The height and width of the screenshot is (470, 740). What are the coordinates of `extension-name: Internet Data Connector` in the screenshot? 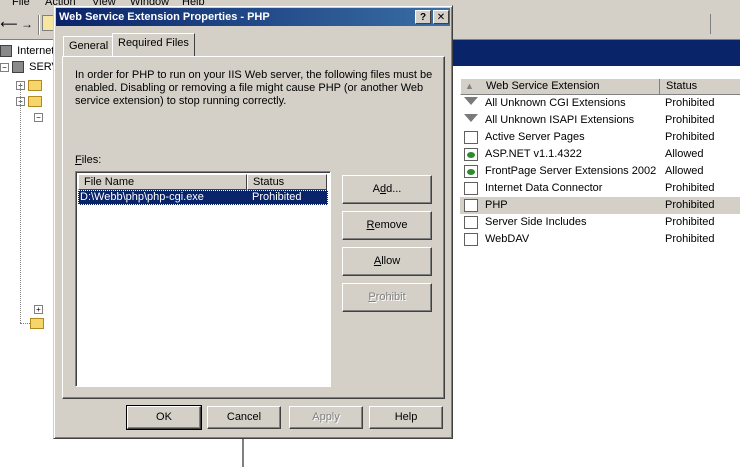 It's located at (544, 188).